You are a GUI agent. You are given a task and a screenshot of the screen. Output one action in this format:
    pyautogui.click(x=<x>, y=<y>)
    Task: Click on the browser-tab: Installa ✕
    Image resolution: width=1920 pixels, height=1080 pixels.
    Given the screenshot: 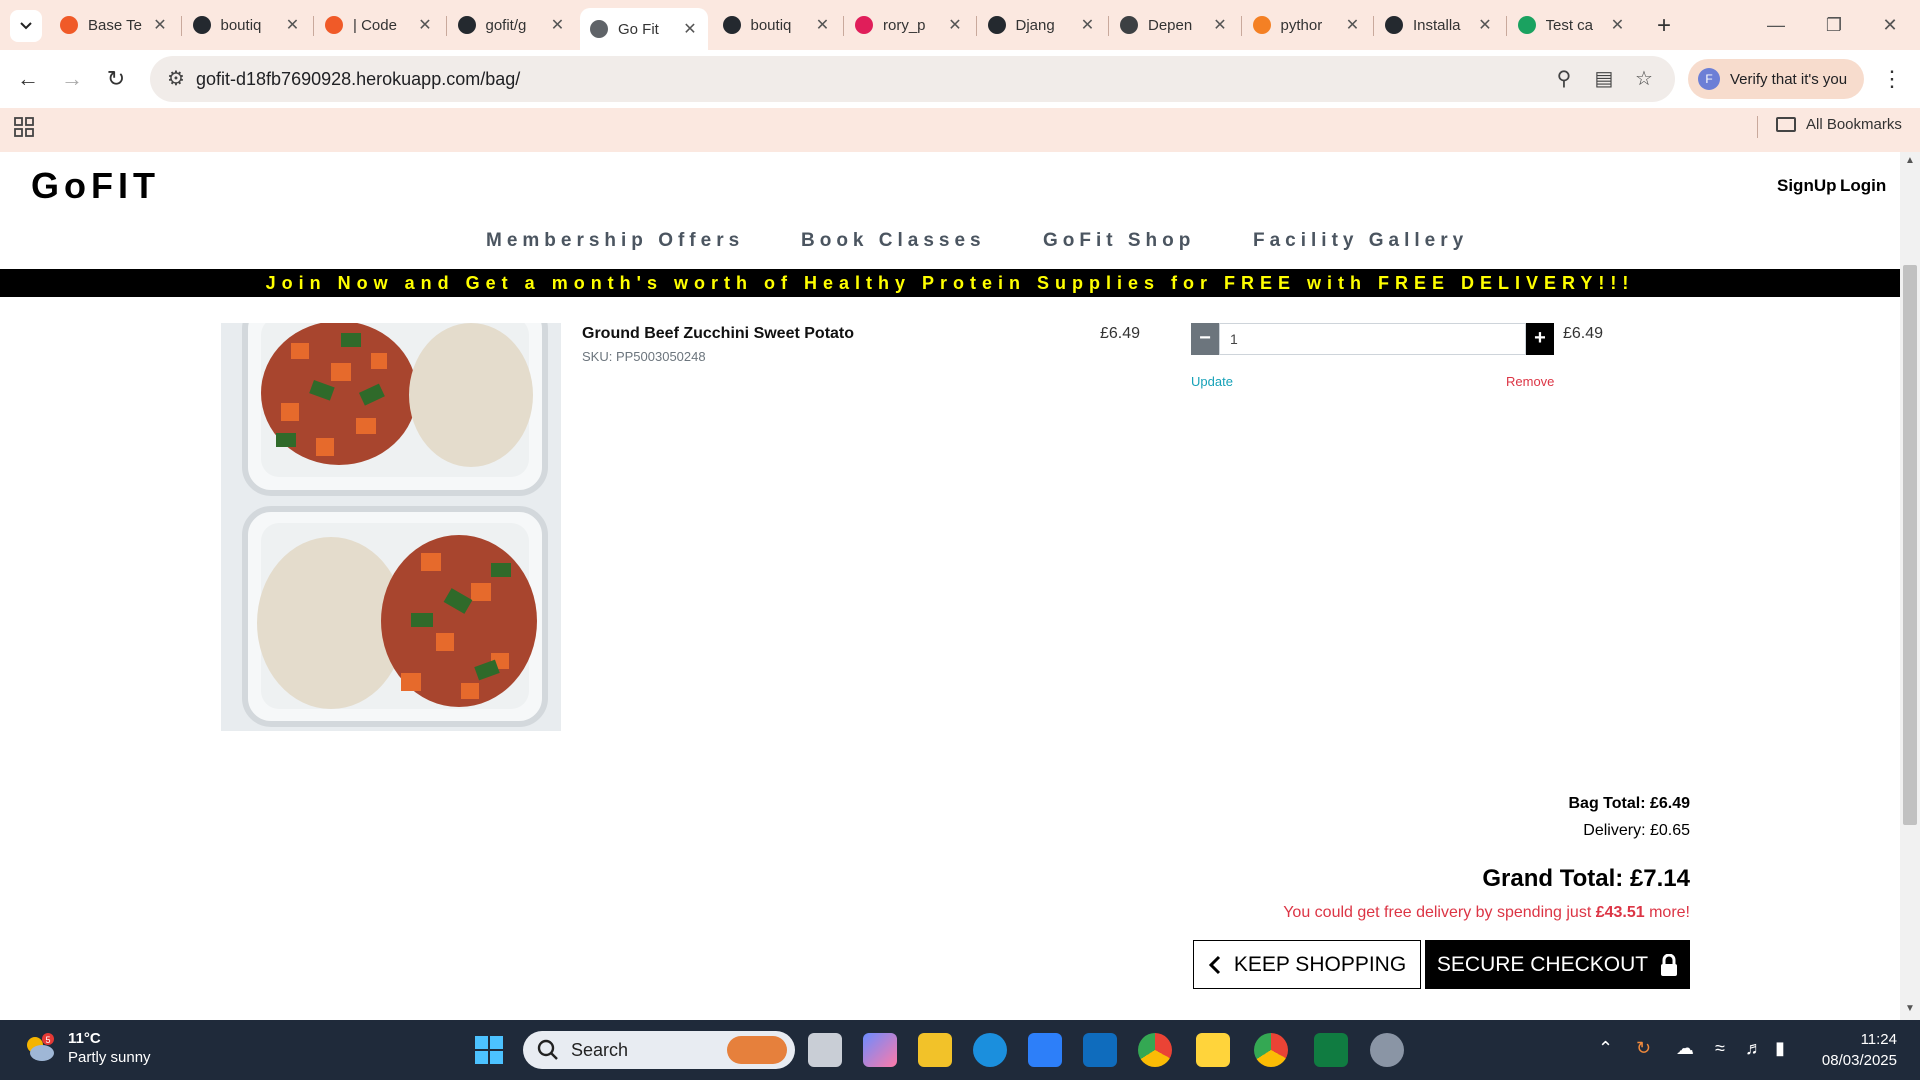 What is the action you would take?
    pyautogui.click(x=1439, y=25)
    